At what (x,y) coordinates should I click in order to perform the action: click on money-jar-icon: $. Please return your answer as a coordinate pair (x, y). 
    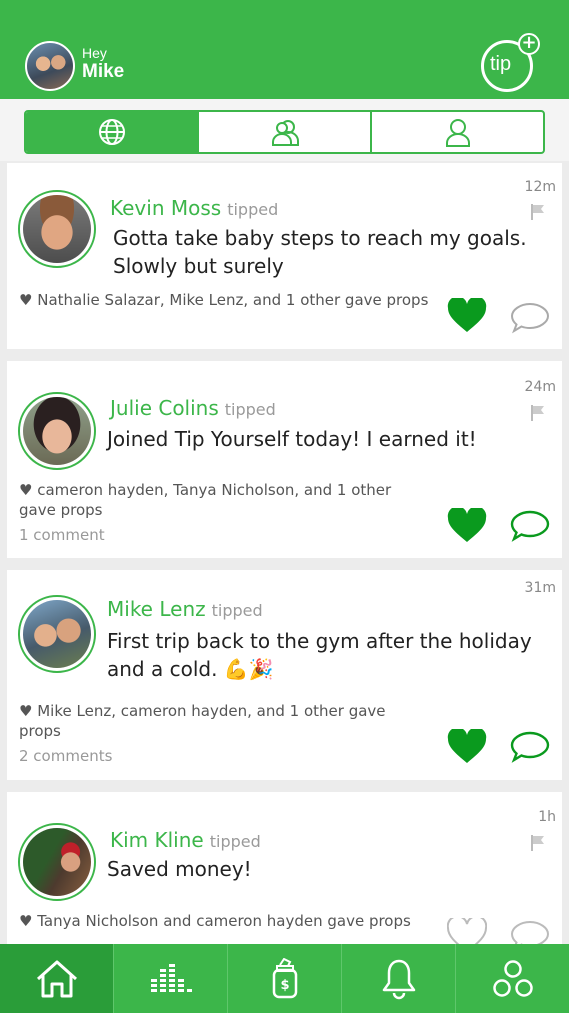
    Looking at the image, I should click on (284, 977).